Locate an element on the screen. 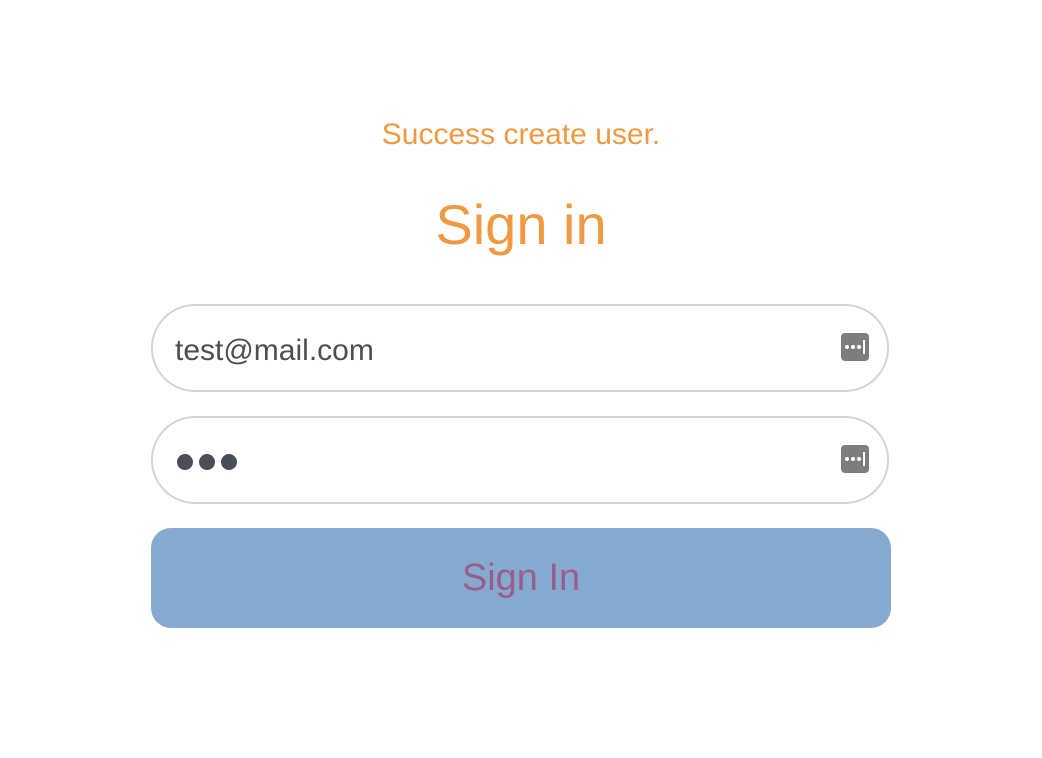 The height and width of the screenshot is (758, 1042). page-title: Sign in is located at coordinates (521, 224).